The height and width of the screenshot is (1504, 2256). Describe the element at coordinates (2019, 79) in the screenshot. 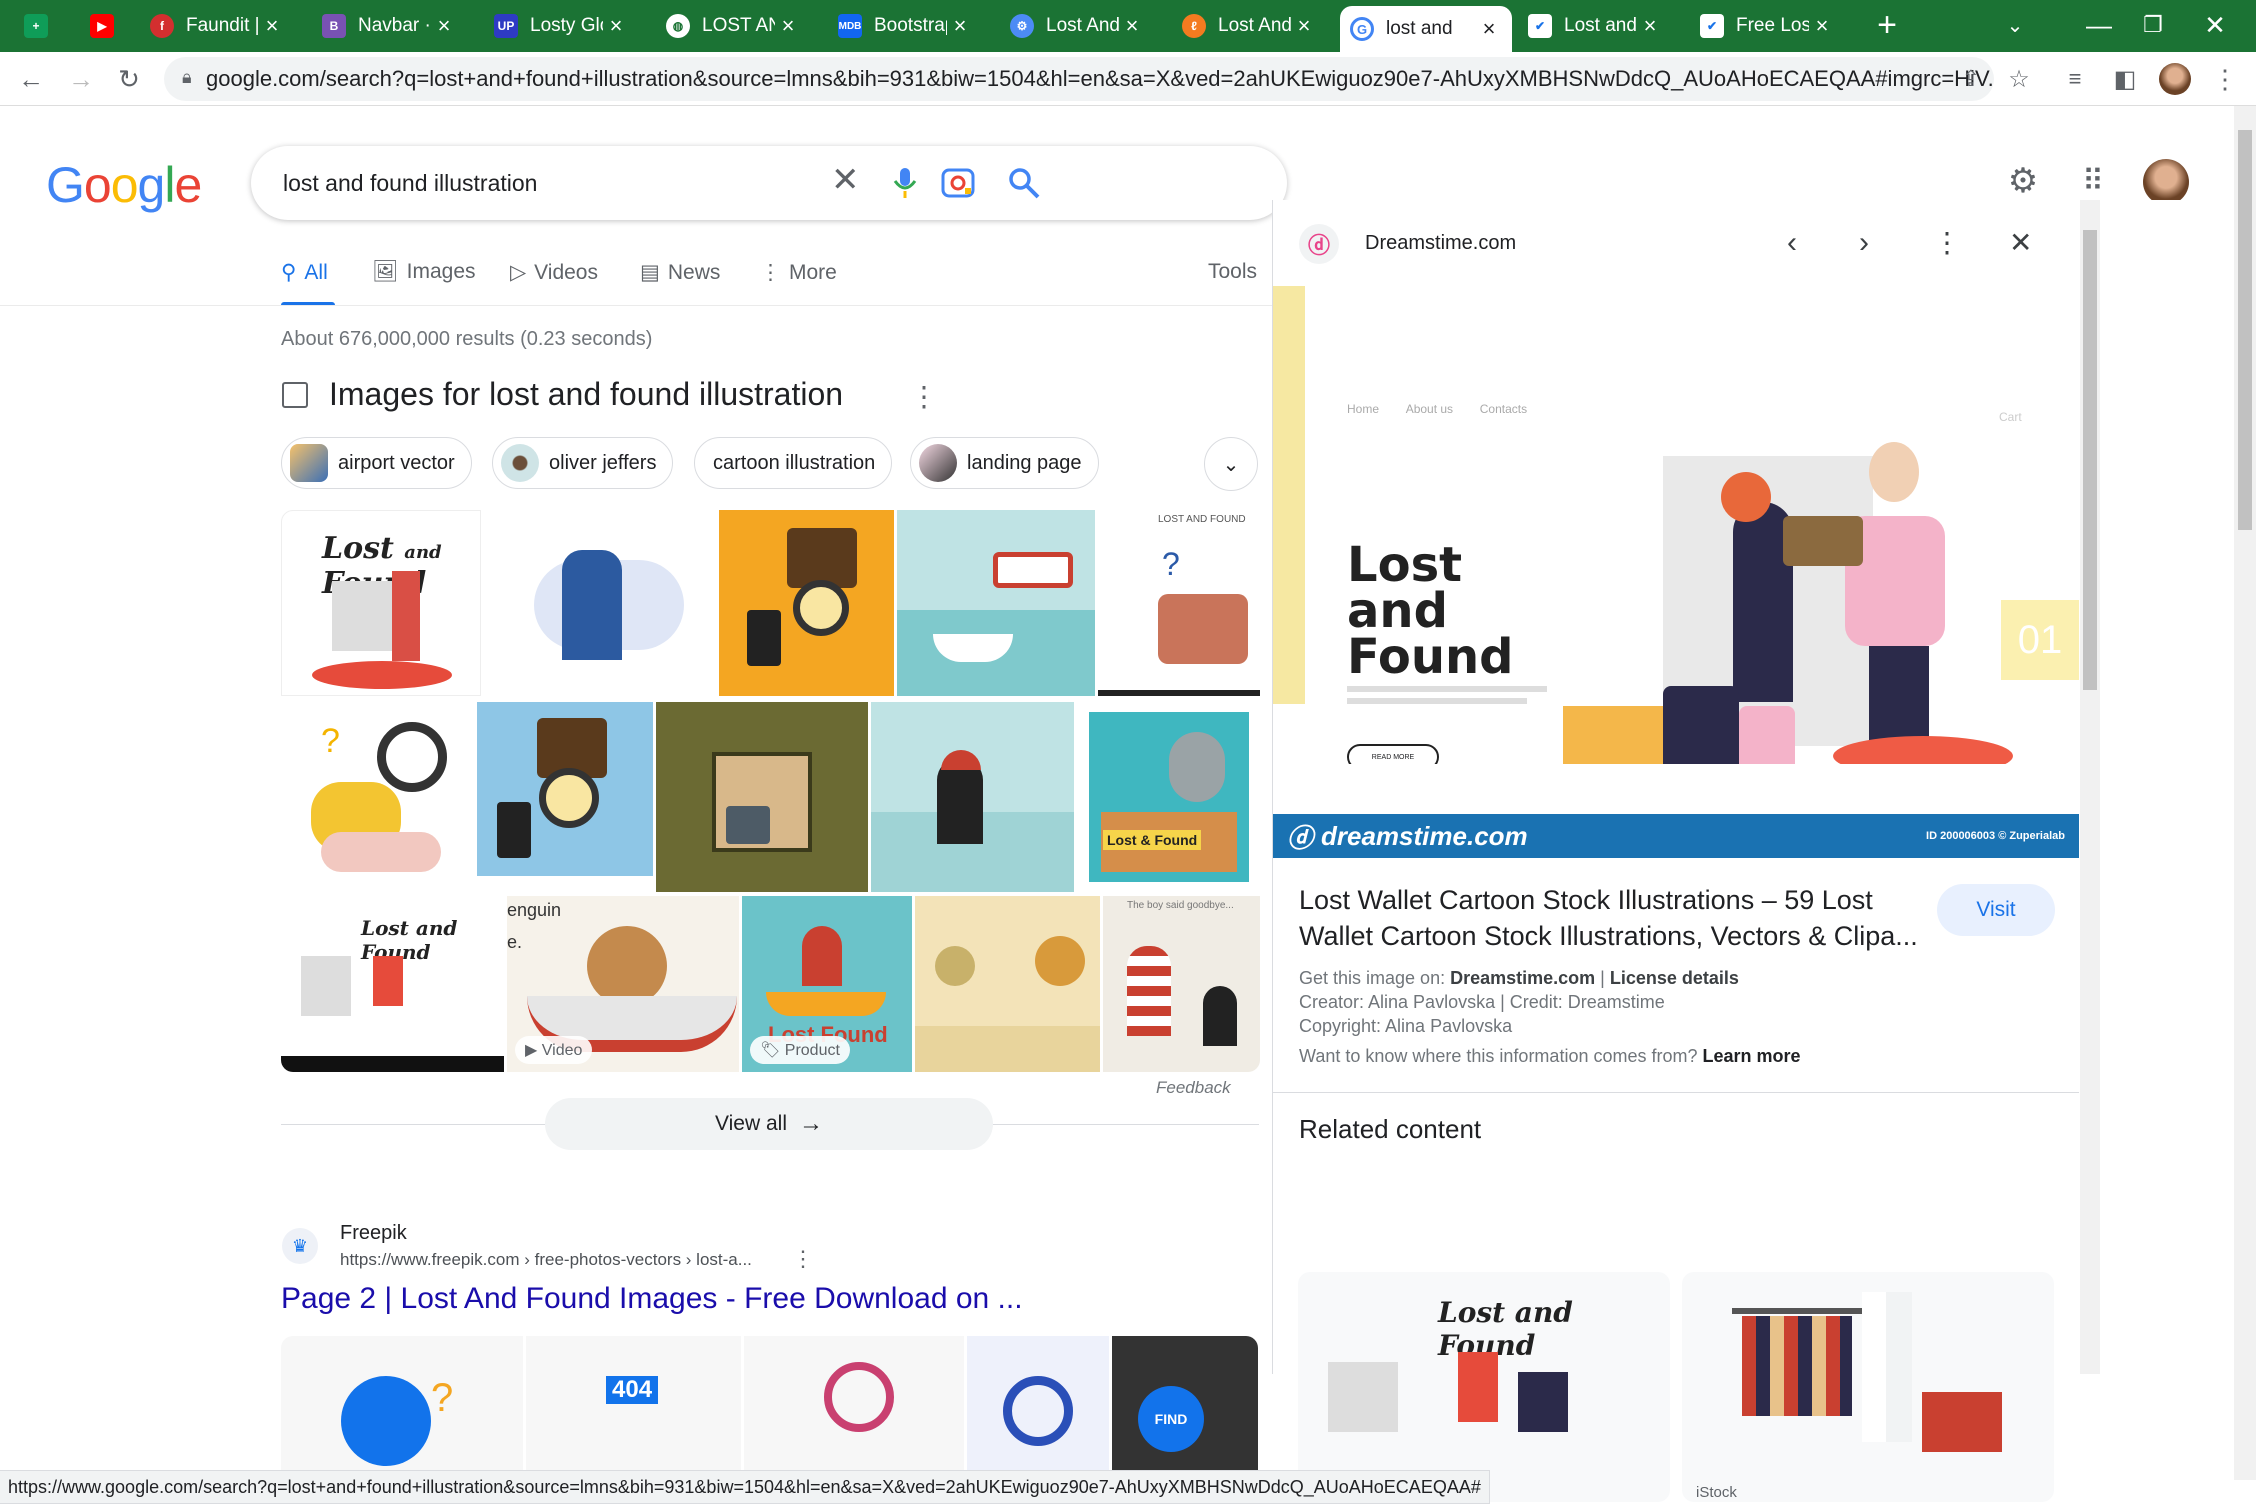

I see `bookmark-star-icon: ☆` at that location.